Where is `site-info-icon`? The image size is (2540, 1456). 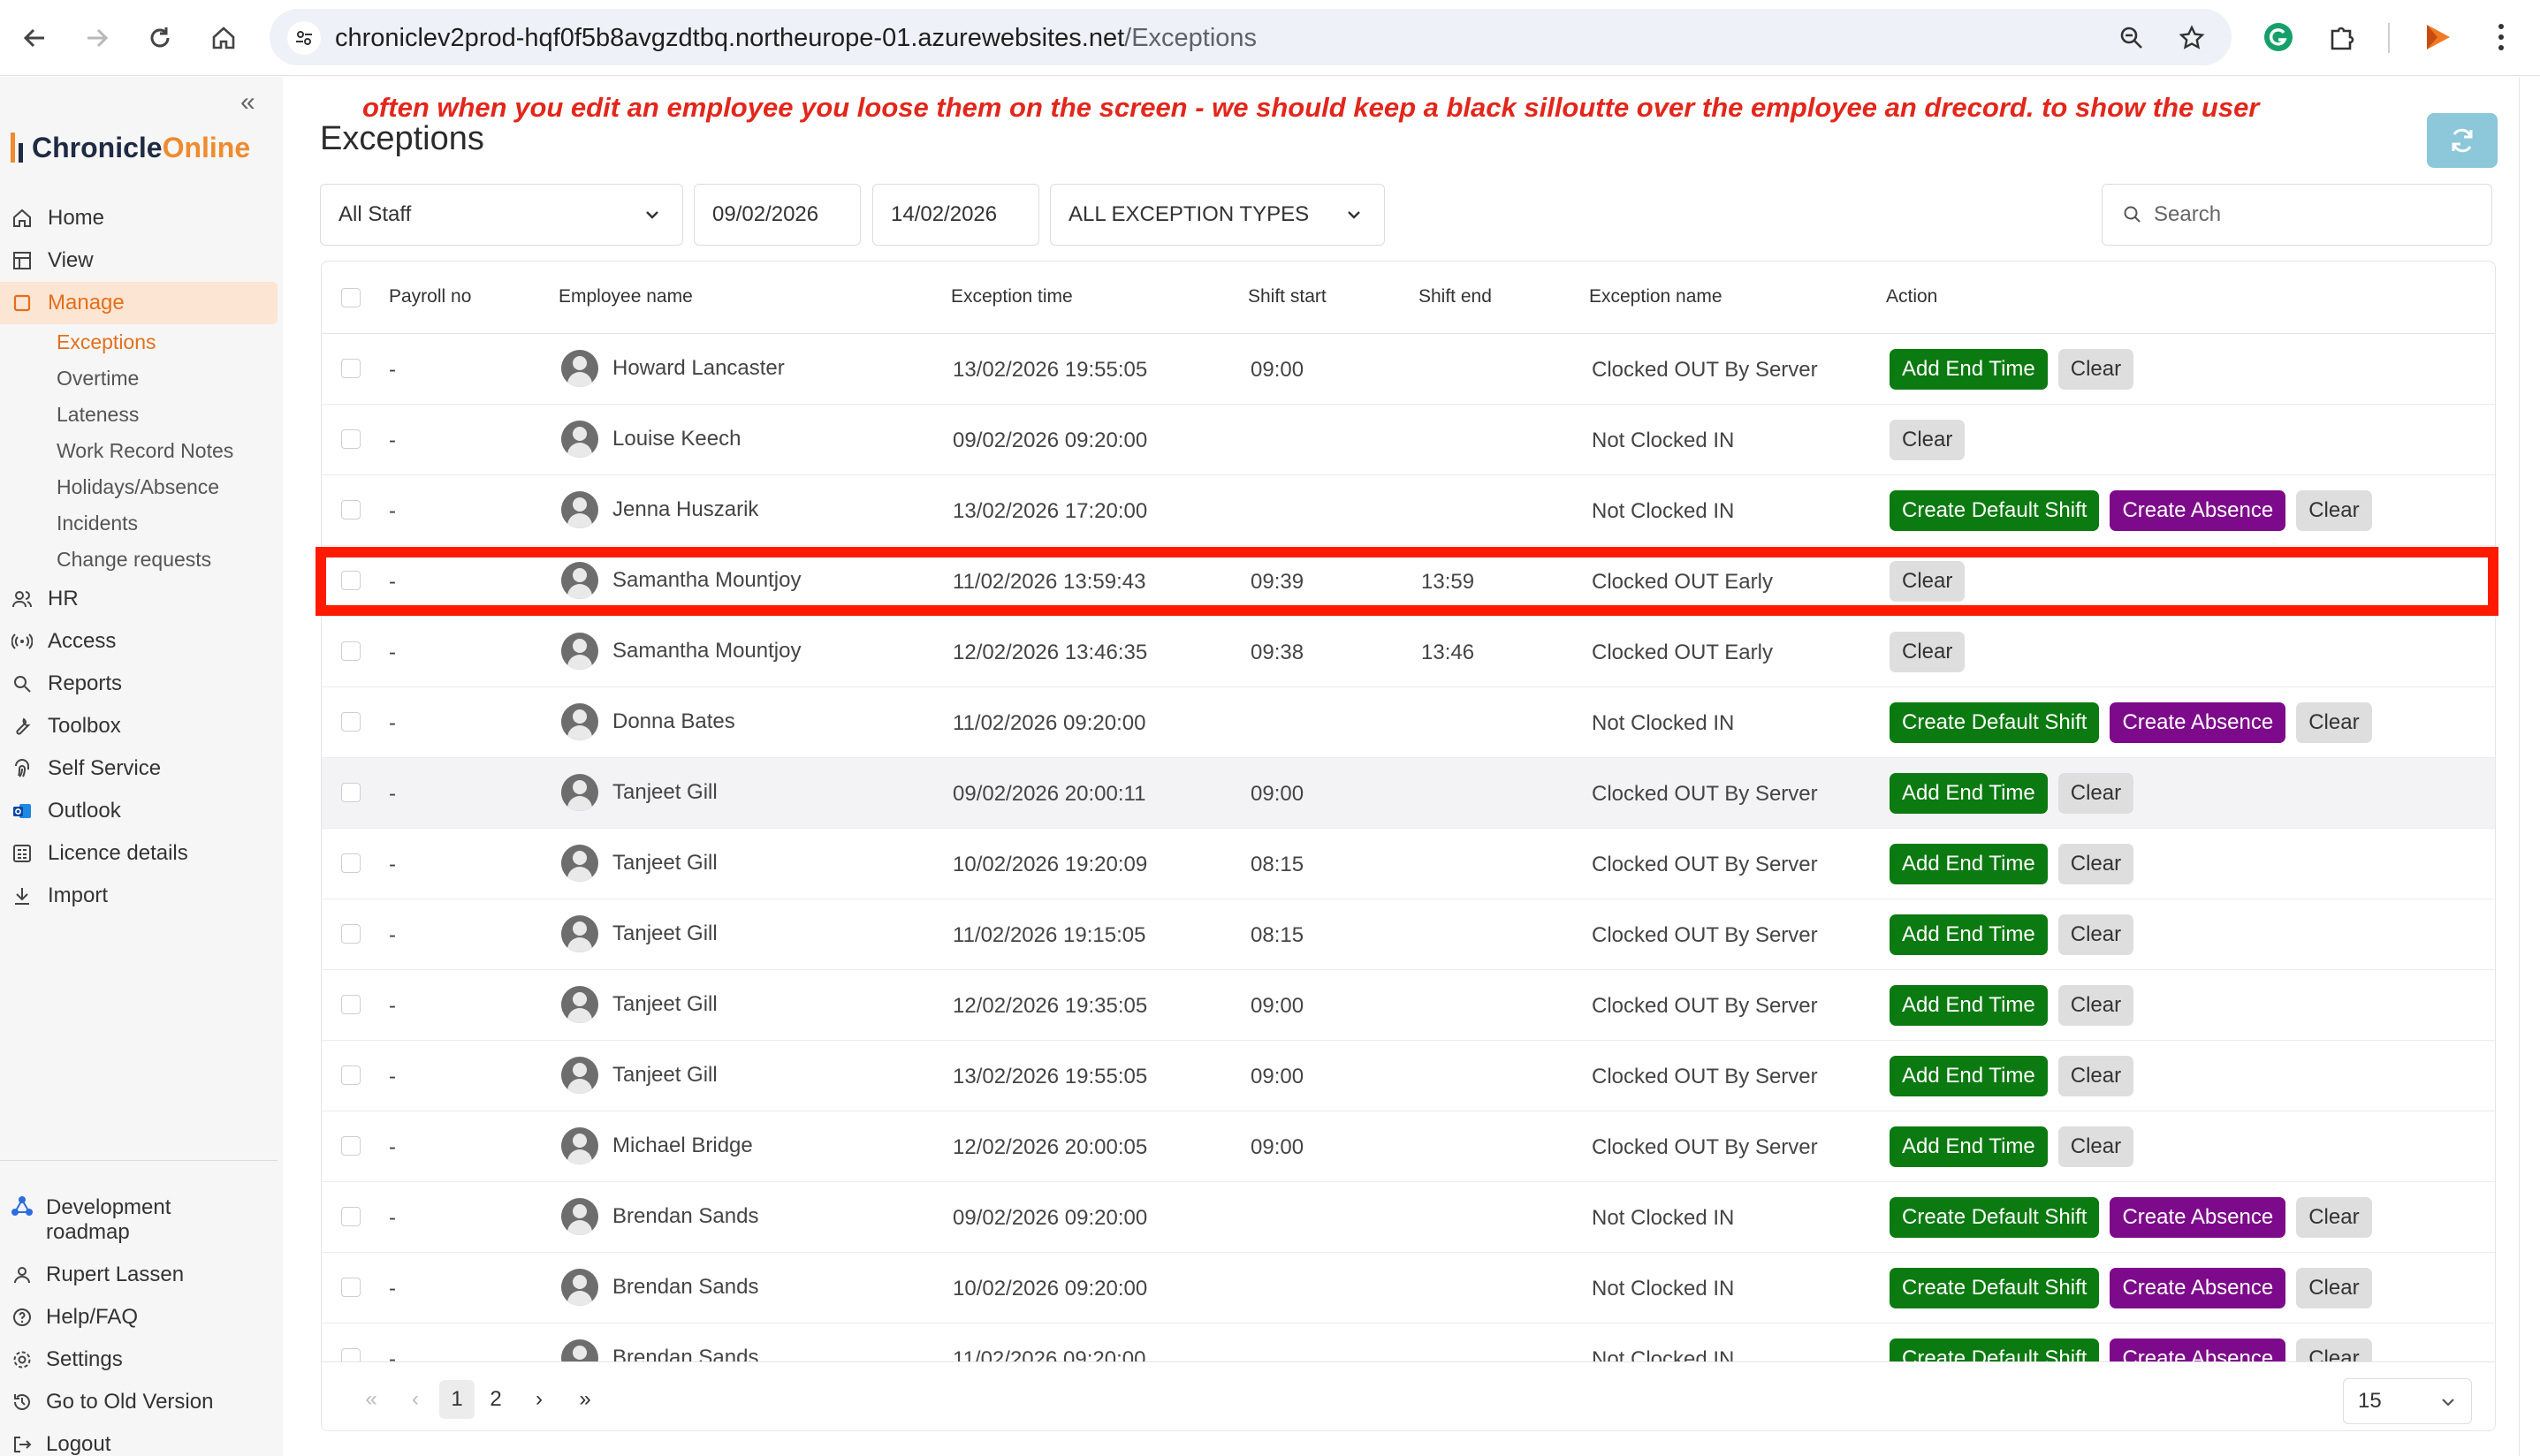 site-info-icon is located at coordinates (304, 38).